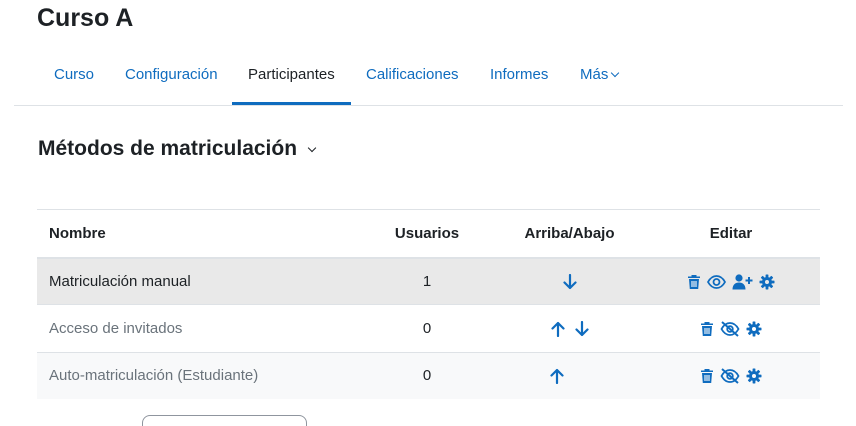 This screenshot has height=426, width=856. Describe the element at coordinates (742, 282) in the screenshot. I see `user-plus-icon` at that location.